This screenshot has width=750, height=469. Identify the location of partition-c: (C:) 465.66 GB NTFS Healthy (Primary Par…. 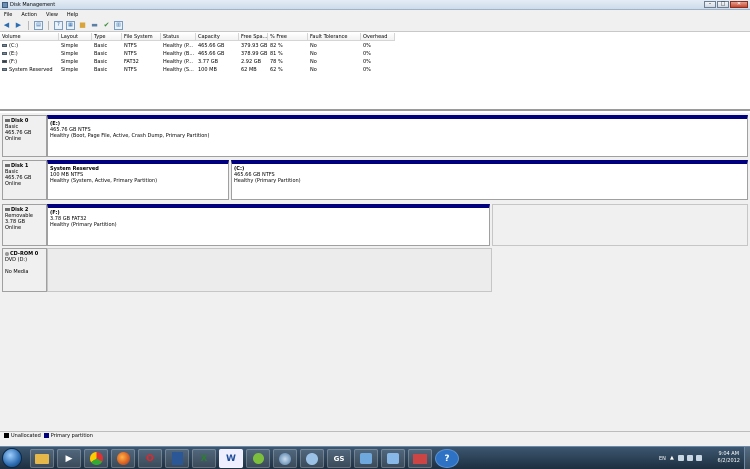
(489, 180).